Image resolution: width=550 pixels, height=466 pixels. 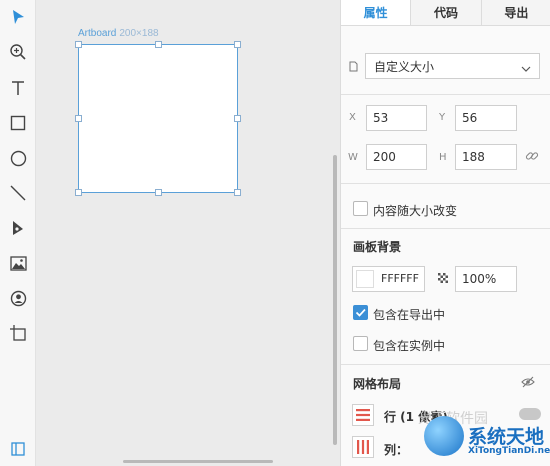 I want to click on image-icon, so click(x=18, y=263).